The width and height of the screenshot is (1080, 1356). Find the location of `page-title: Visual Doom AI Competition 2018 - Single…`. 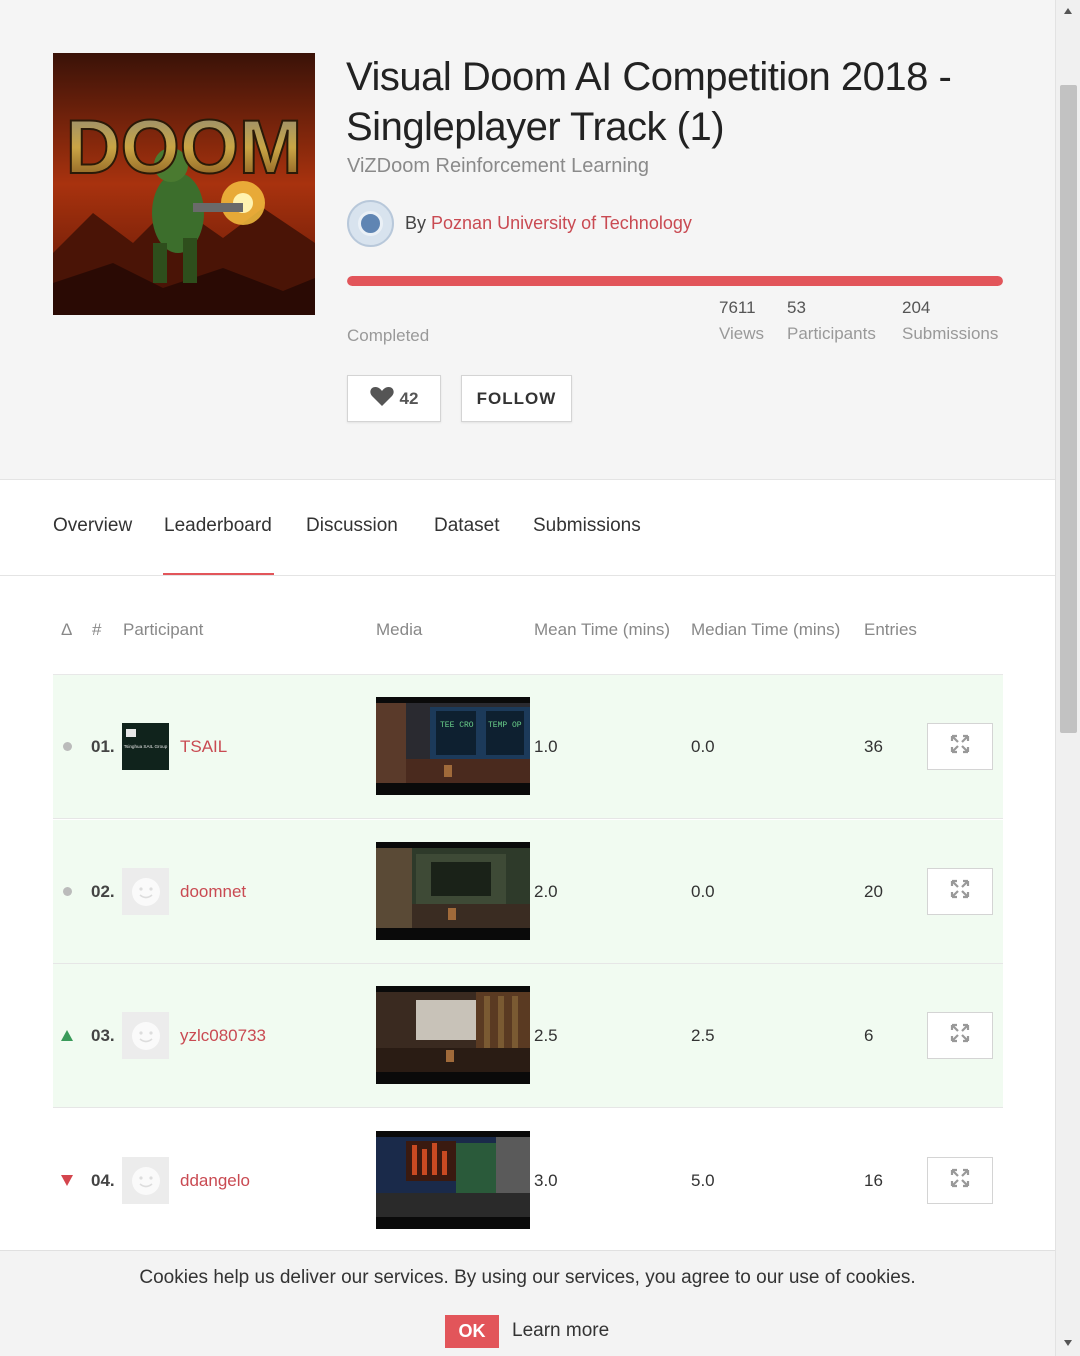

page-title: Visual Doom AI Competition 2018 - Single… is located at coordinates (649, 102).